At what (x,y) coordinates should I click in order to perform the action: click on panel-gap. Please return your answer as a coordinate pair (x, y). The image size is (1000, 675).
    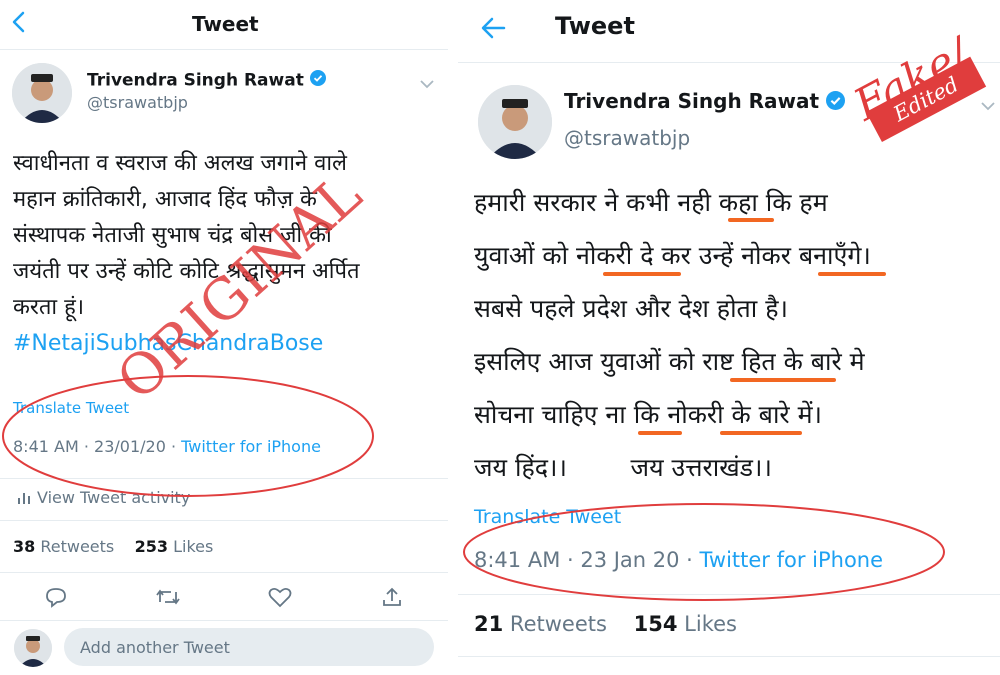
    Looking at the image, I should click on (453, 337).